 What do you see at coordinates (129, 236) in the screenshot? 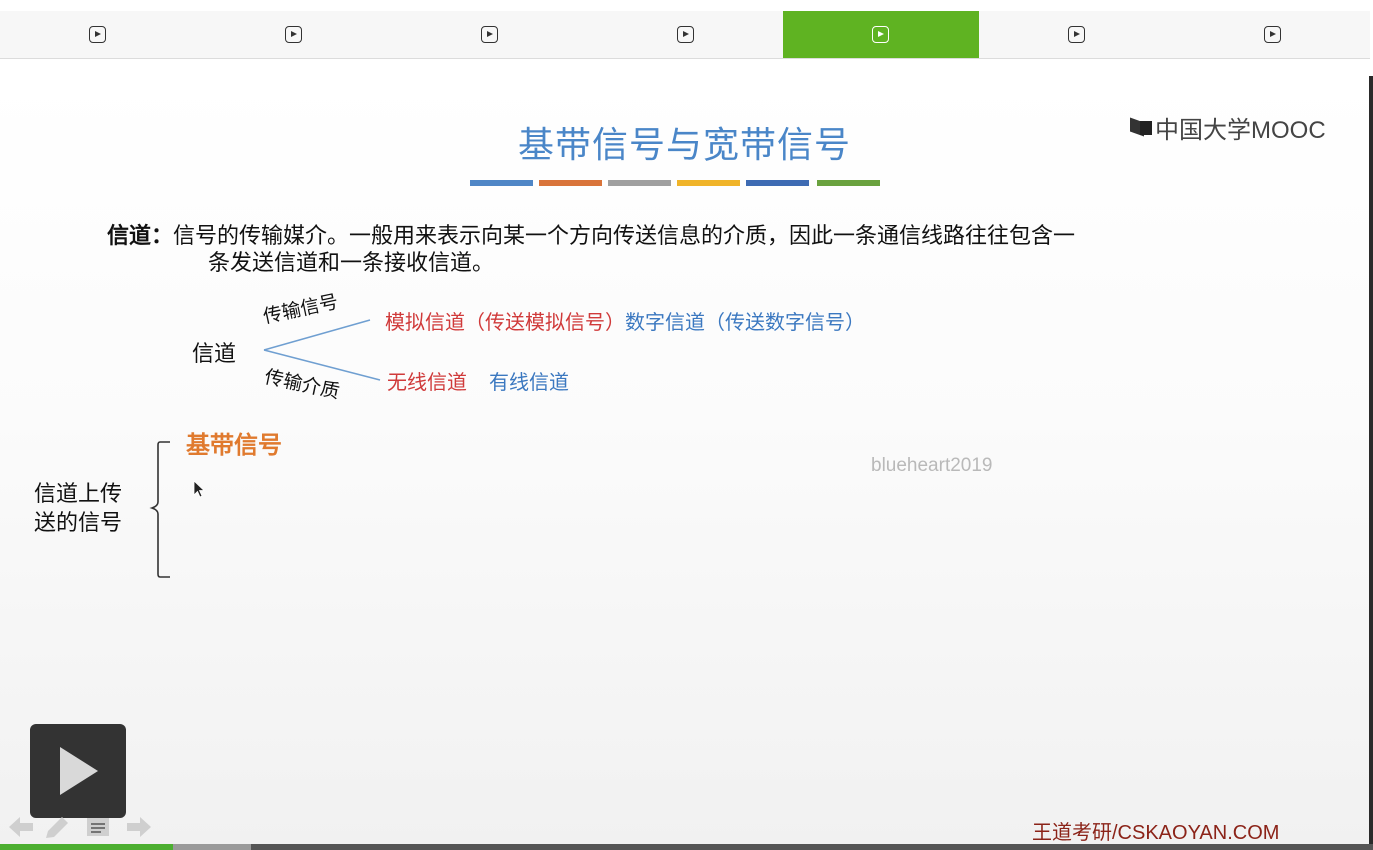
I see `definition-term: 信道` at bounding box center [129, 236].